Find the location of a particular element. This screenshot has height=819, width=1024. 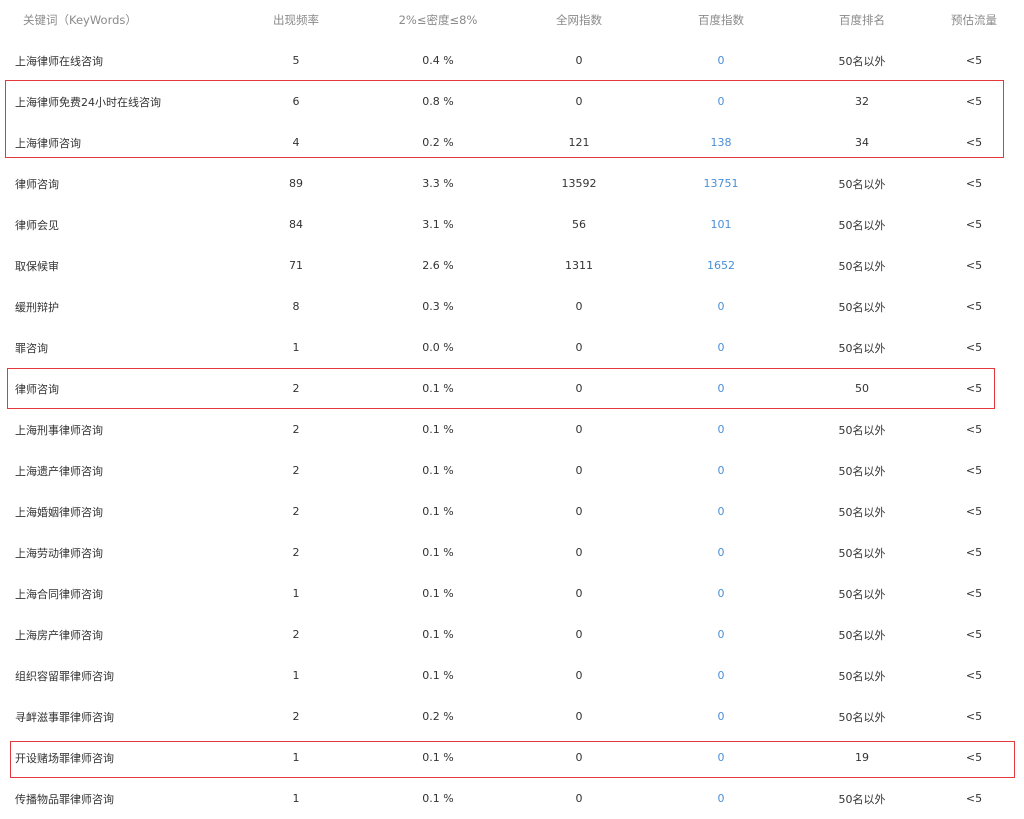

cell-baidu-rank: 34 is located at coordinates (862, 142).